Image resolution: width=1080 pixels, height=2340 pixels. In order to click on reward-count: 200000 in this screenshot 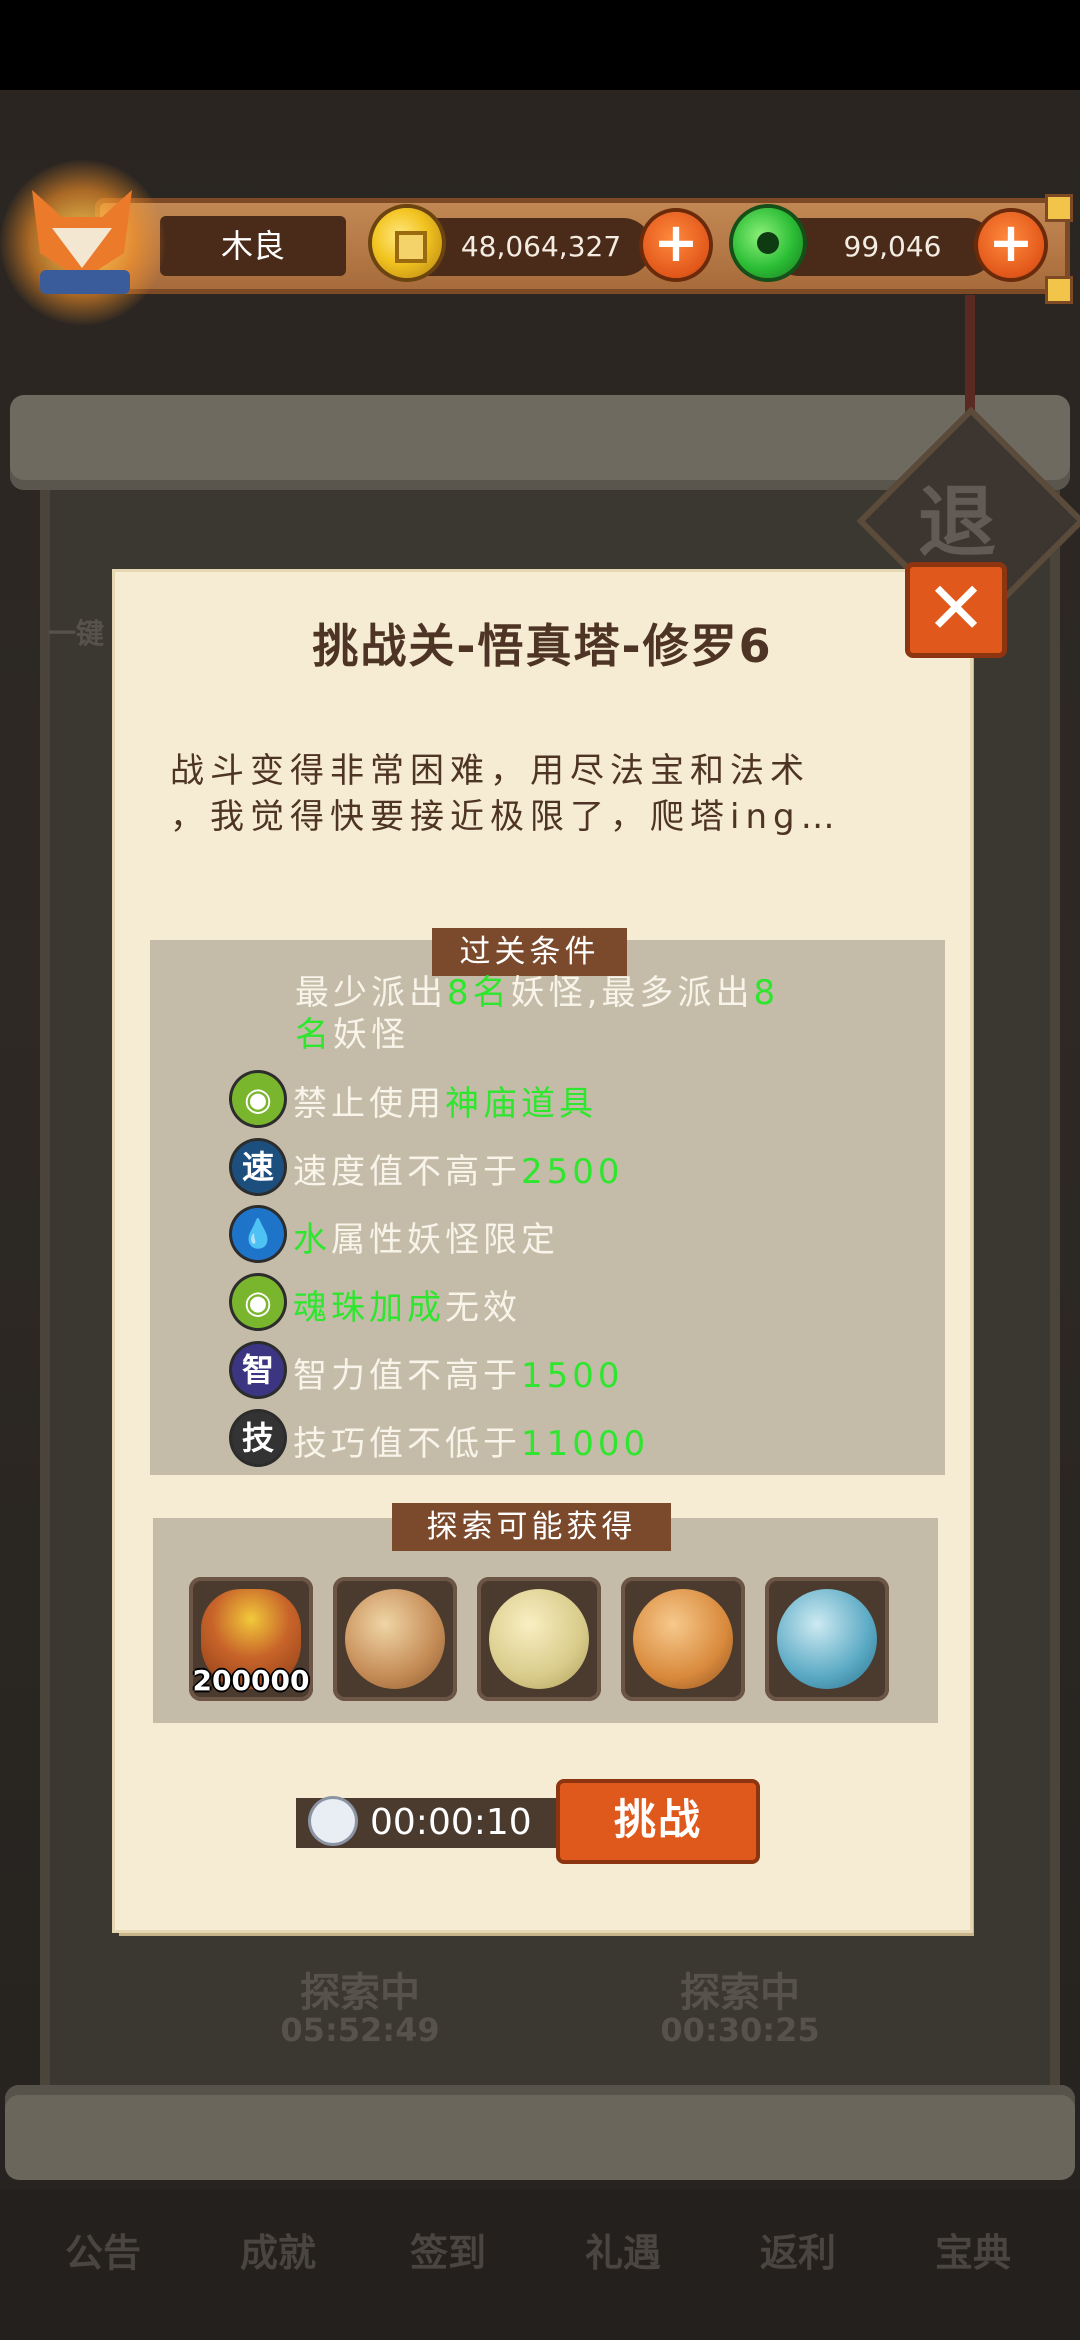, I will do `click(251, 1680)`.